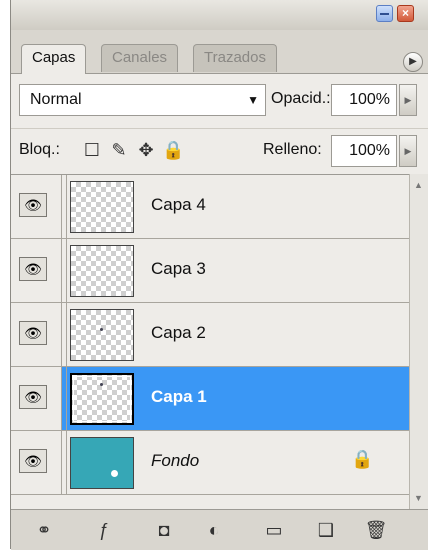  Describe the element at coordinates (418, 341) in the screenshot. I see `layers-scrollbar: ▲ ▼` at that location.